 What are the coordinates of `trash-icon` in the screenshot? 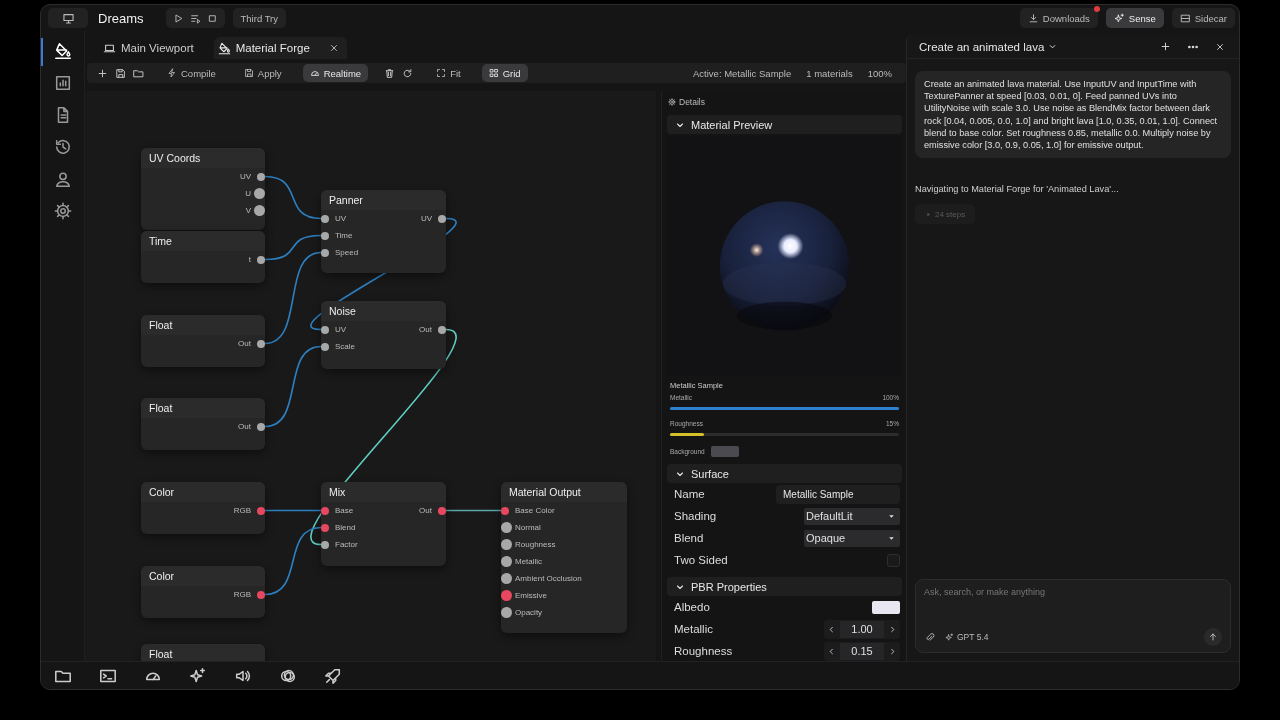 It's located at (390, 73).